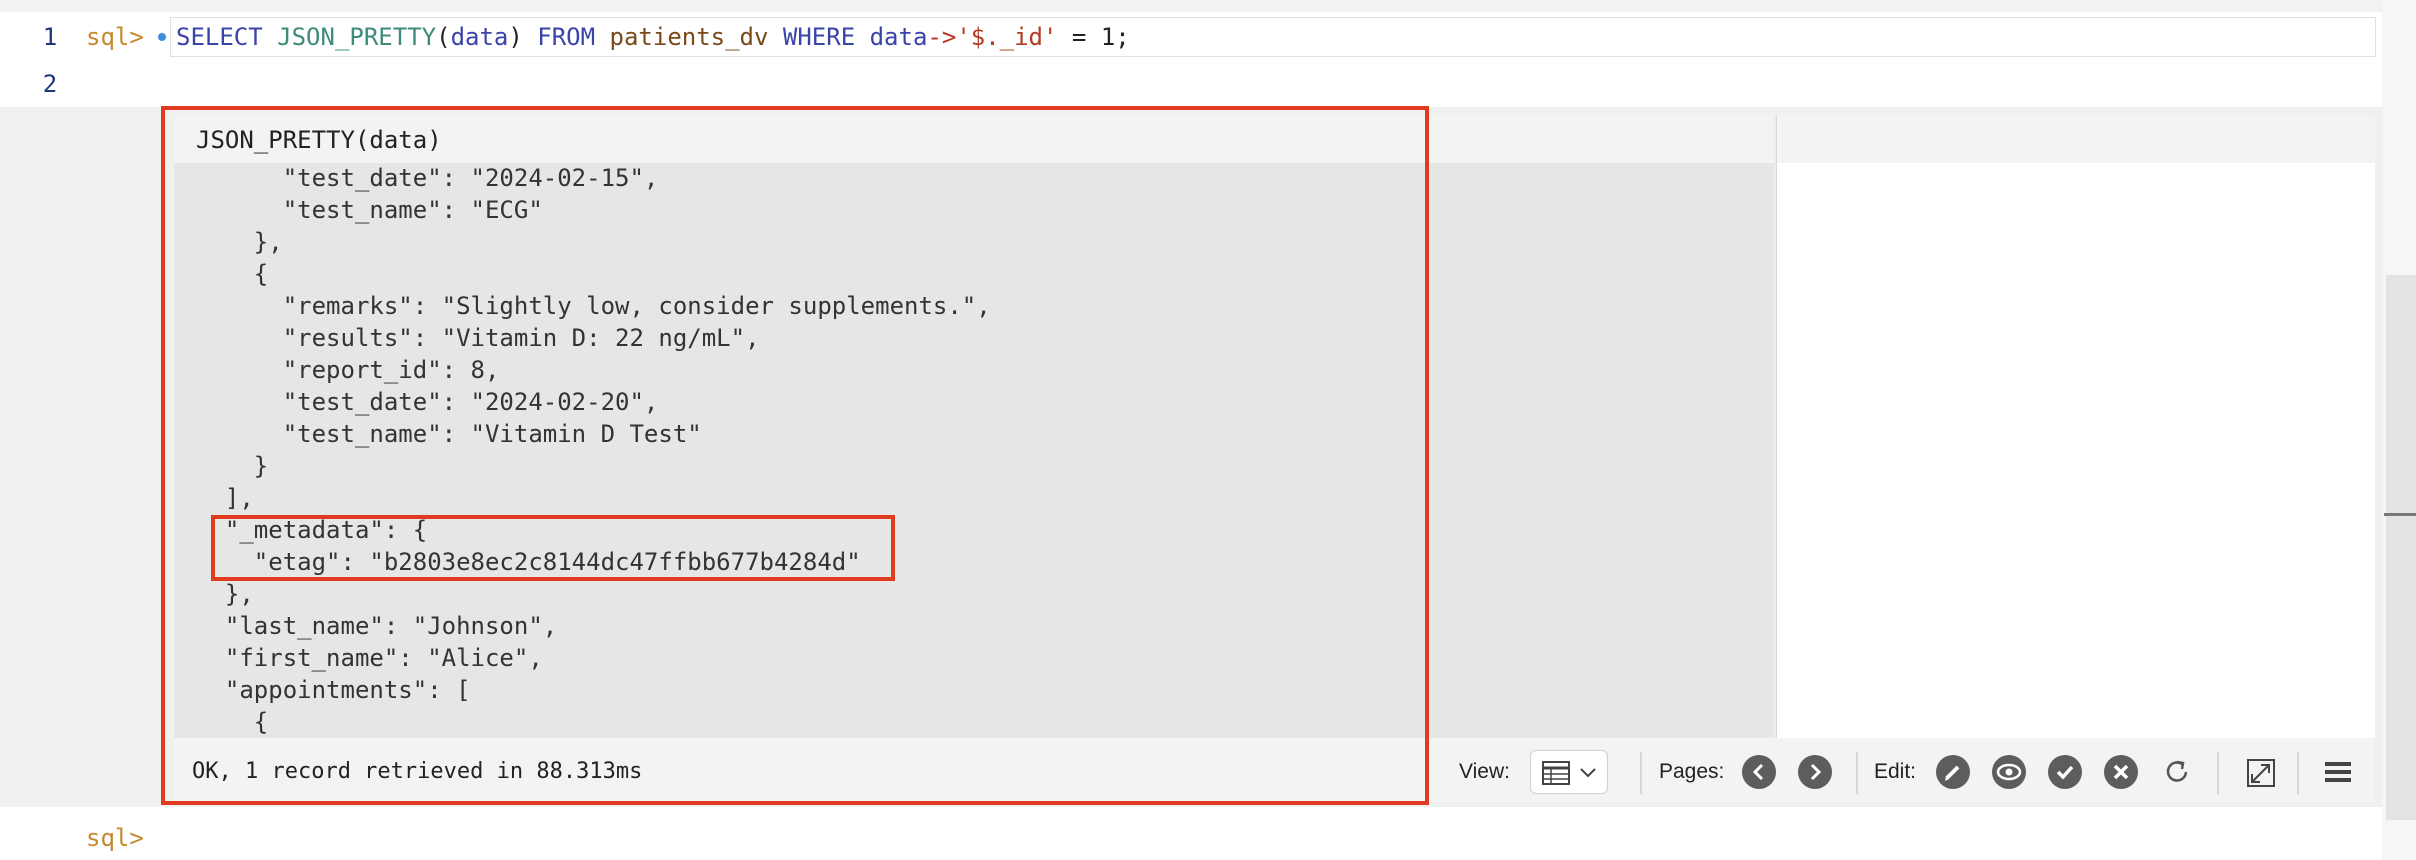 This screenshot has height=860, width=2416. What do you see at coordinates (1588, 773) in the screenshot?
I see `chevron-down-icon` at bounding box center [1588, 773].